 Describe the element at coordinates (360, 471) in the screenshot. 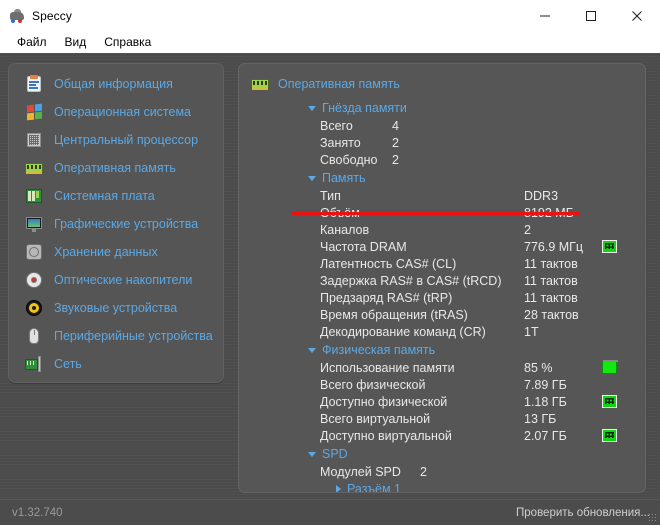

I see `row-key: Модулей SPD` at that location.